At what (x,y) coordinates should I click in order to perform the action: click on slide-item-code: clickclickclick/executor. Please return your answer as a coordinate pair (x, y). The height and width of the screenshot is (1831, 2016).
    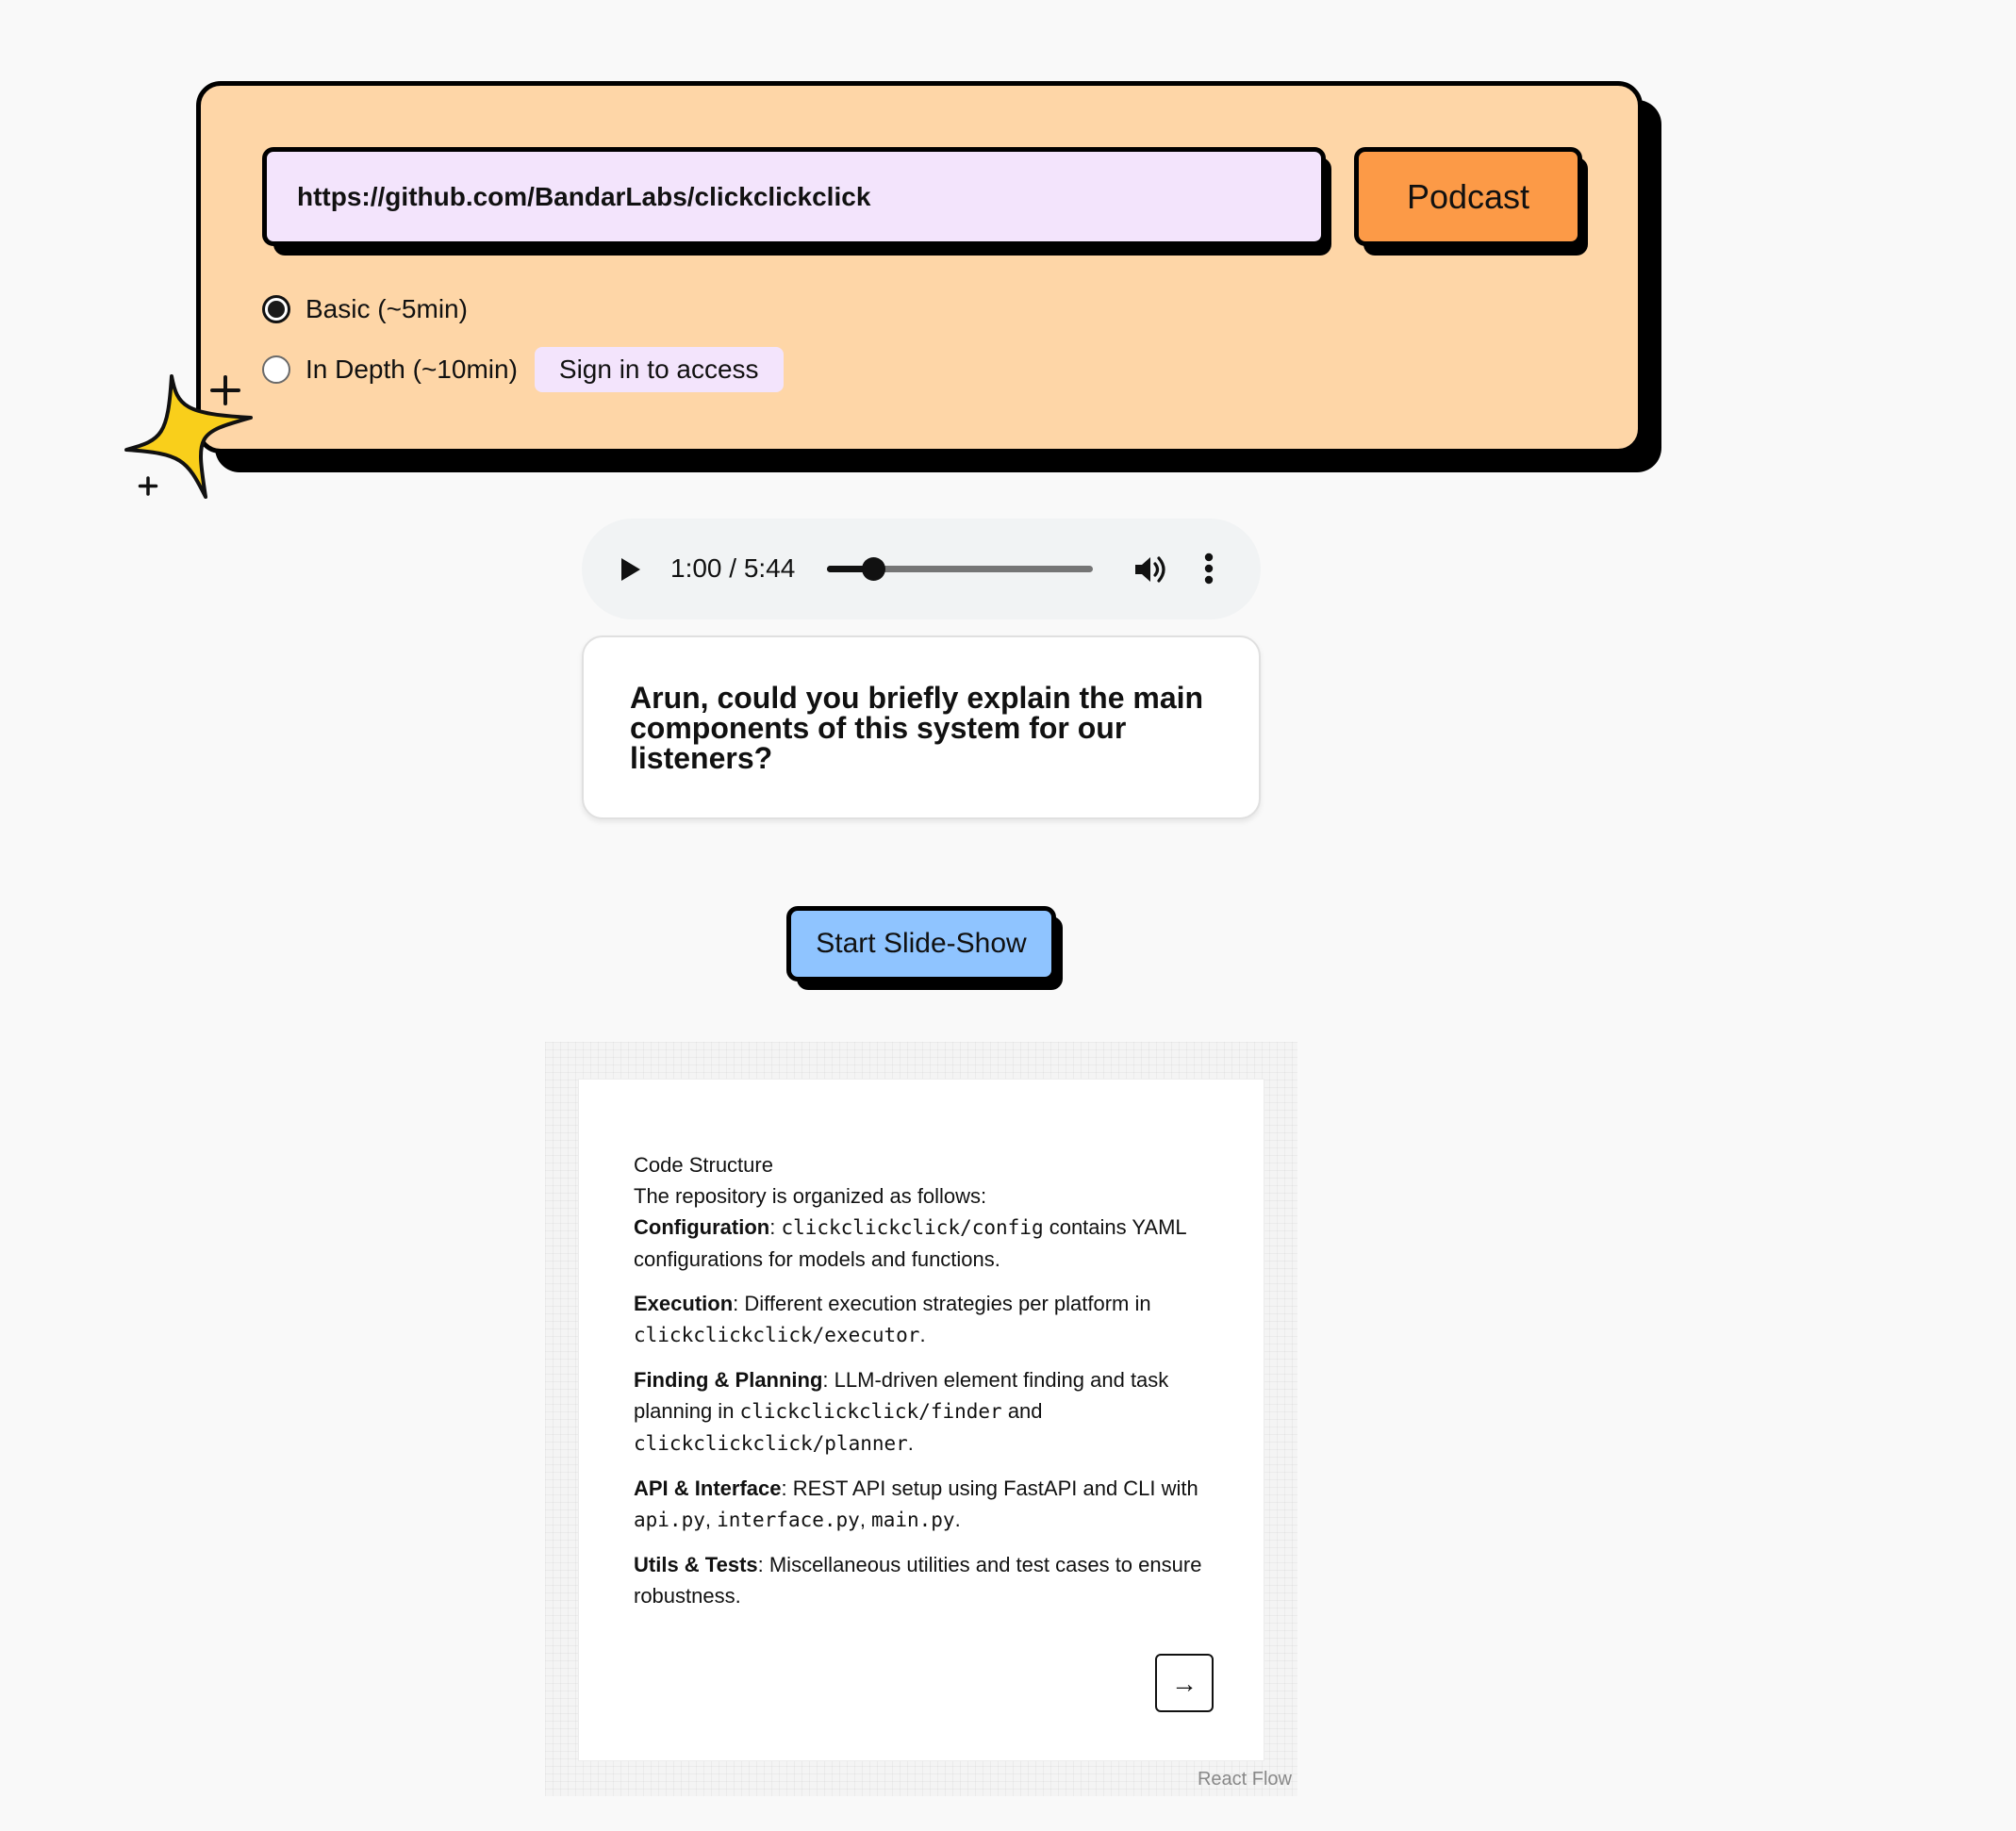
    Looking at the image, I should click on (777, 1335).